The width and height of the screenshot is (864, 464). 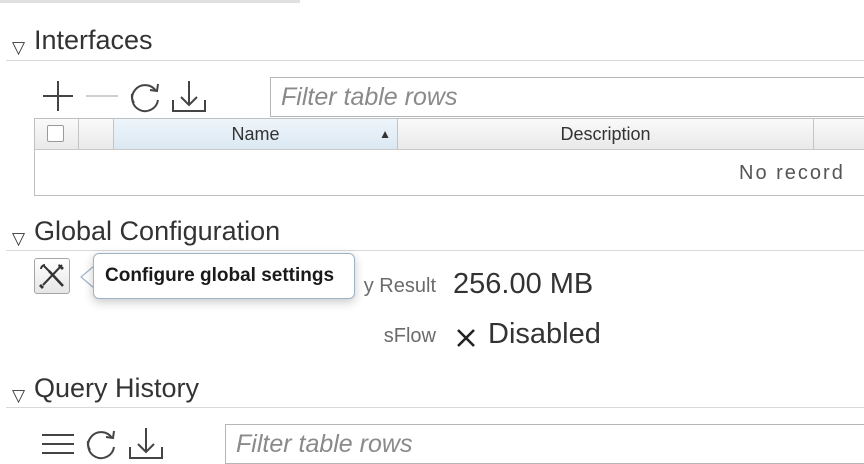 I want to click on global-configuration-section-header: ▽ Global Configuration, so click(x=182, y=231).